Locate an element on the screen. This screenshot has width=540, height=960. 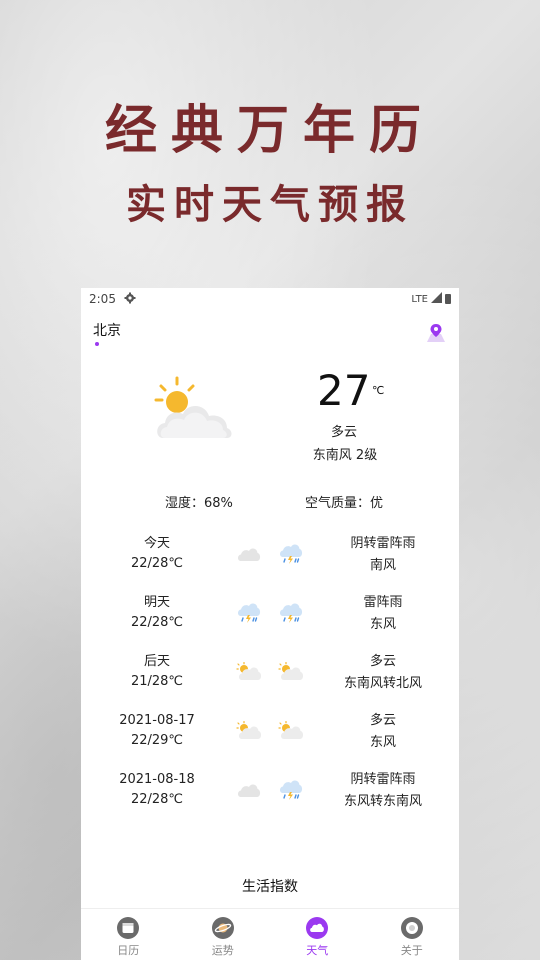
forecast-date: 2021-08-18 is located at coordinates (157, 779).